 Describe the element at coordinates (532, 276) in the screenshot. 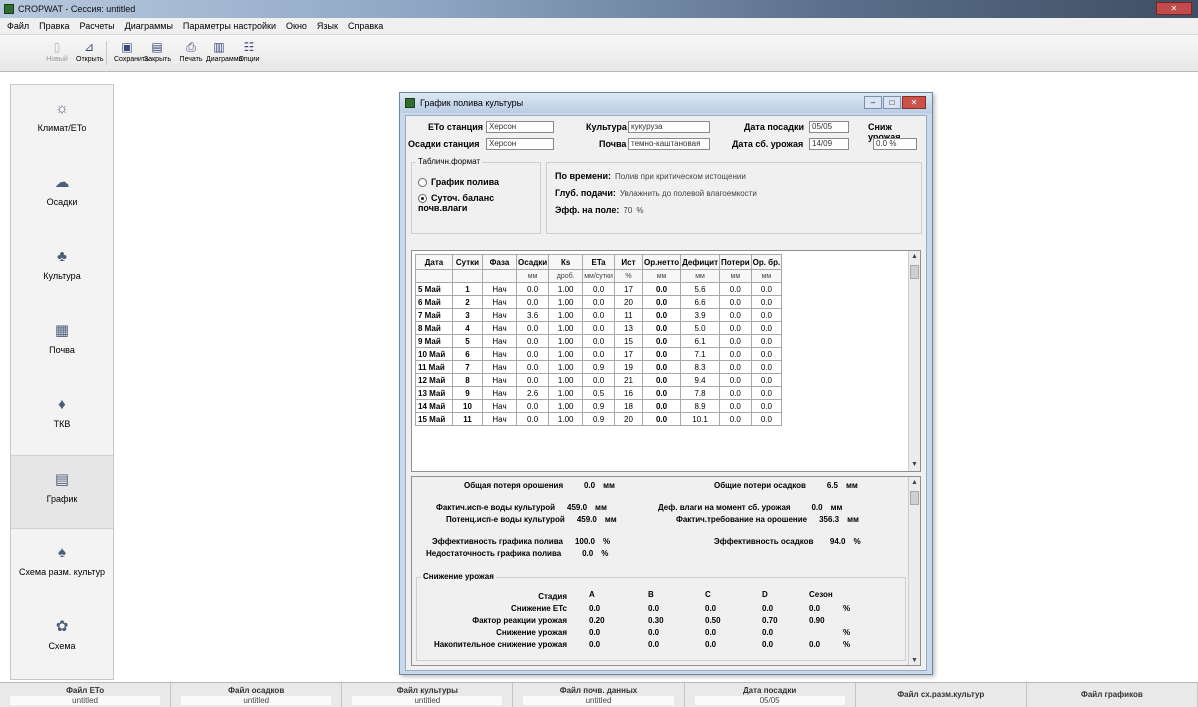

I see `column-unit: мм` at that location.